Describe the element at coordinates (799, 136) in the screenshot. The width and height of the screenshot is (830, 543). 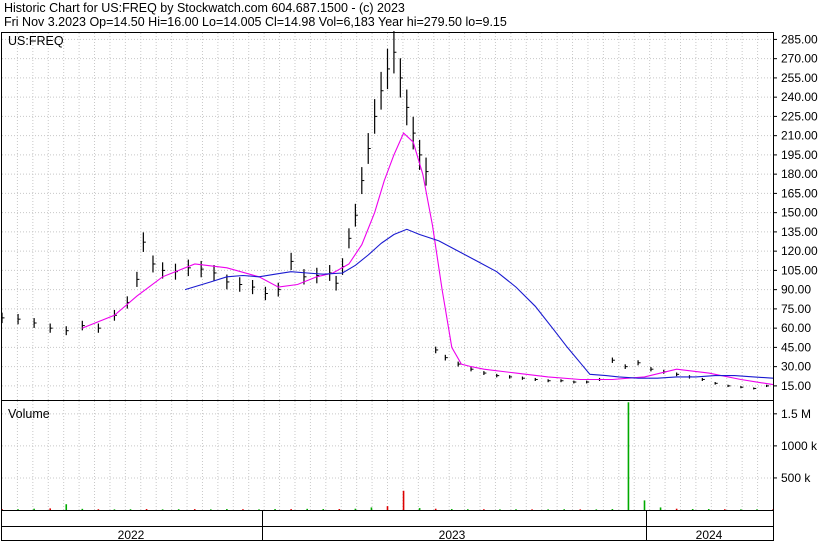
I see `price-tick-label: 210.00` at that location.